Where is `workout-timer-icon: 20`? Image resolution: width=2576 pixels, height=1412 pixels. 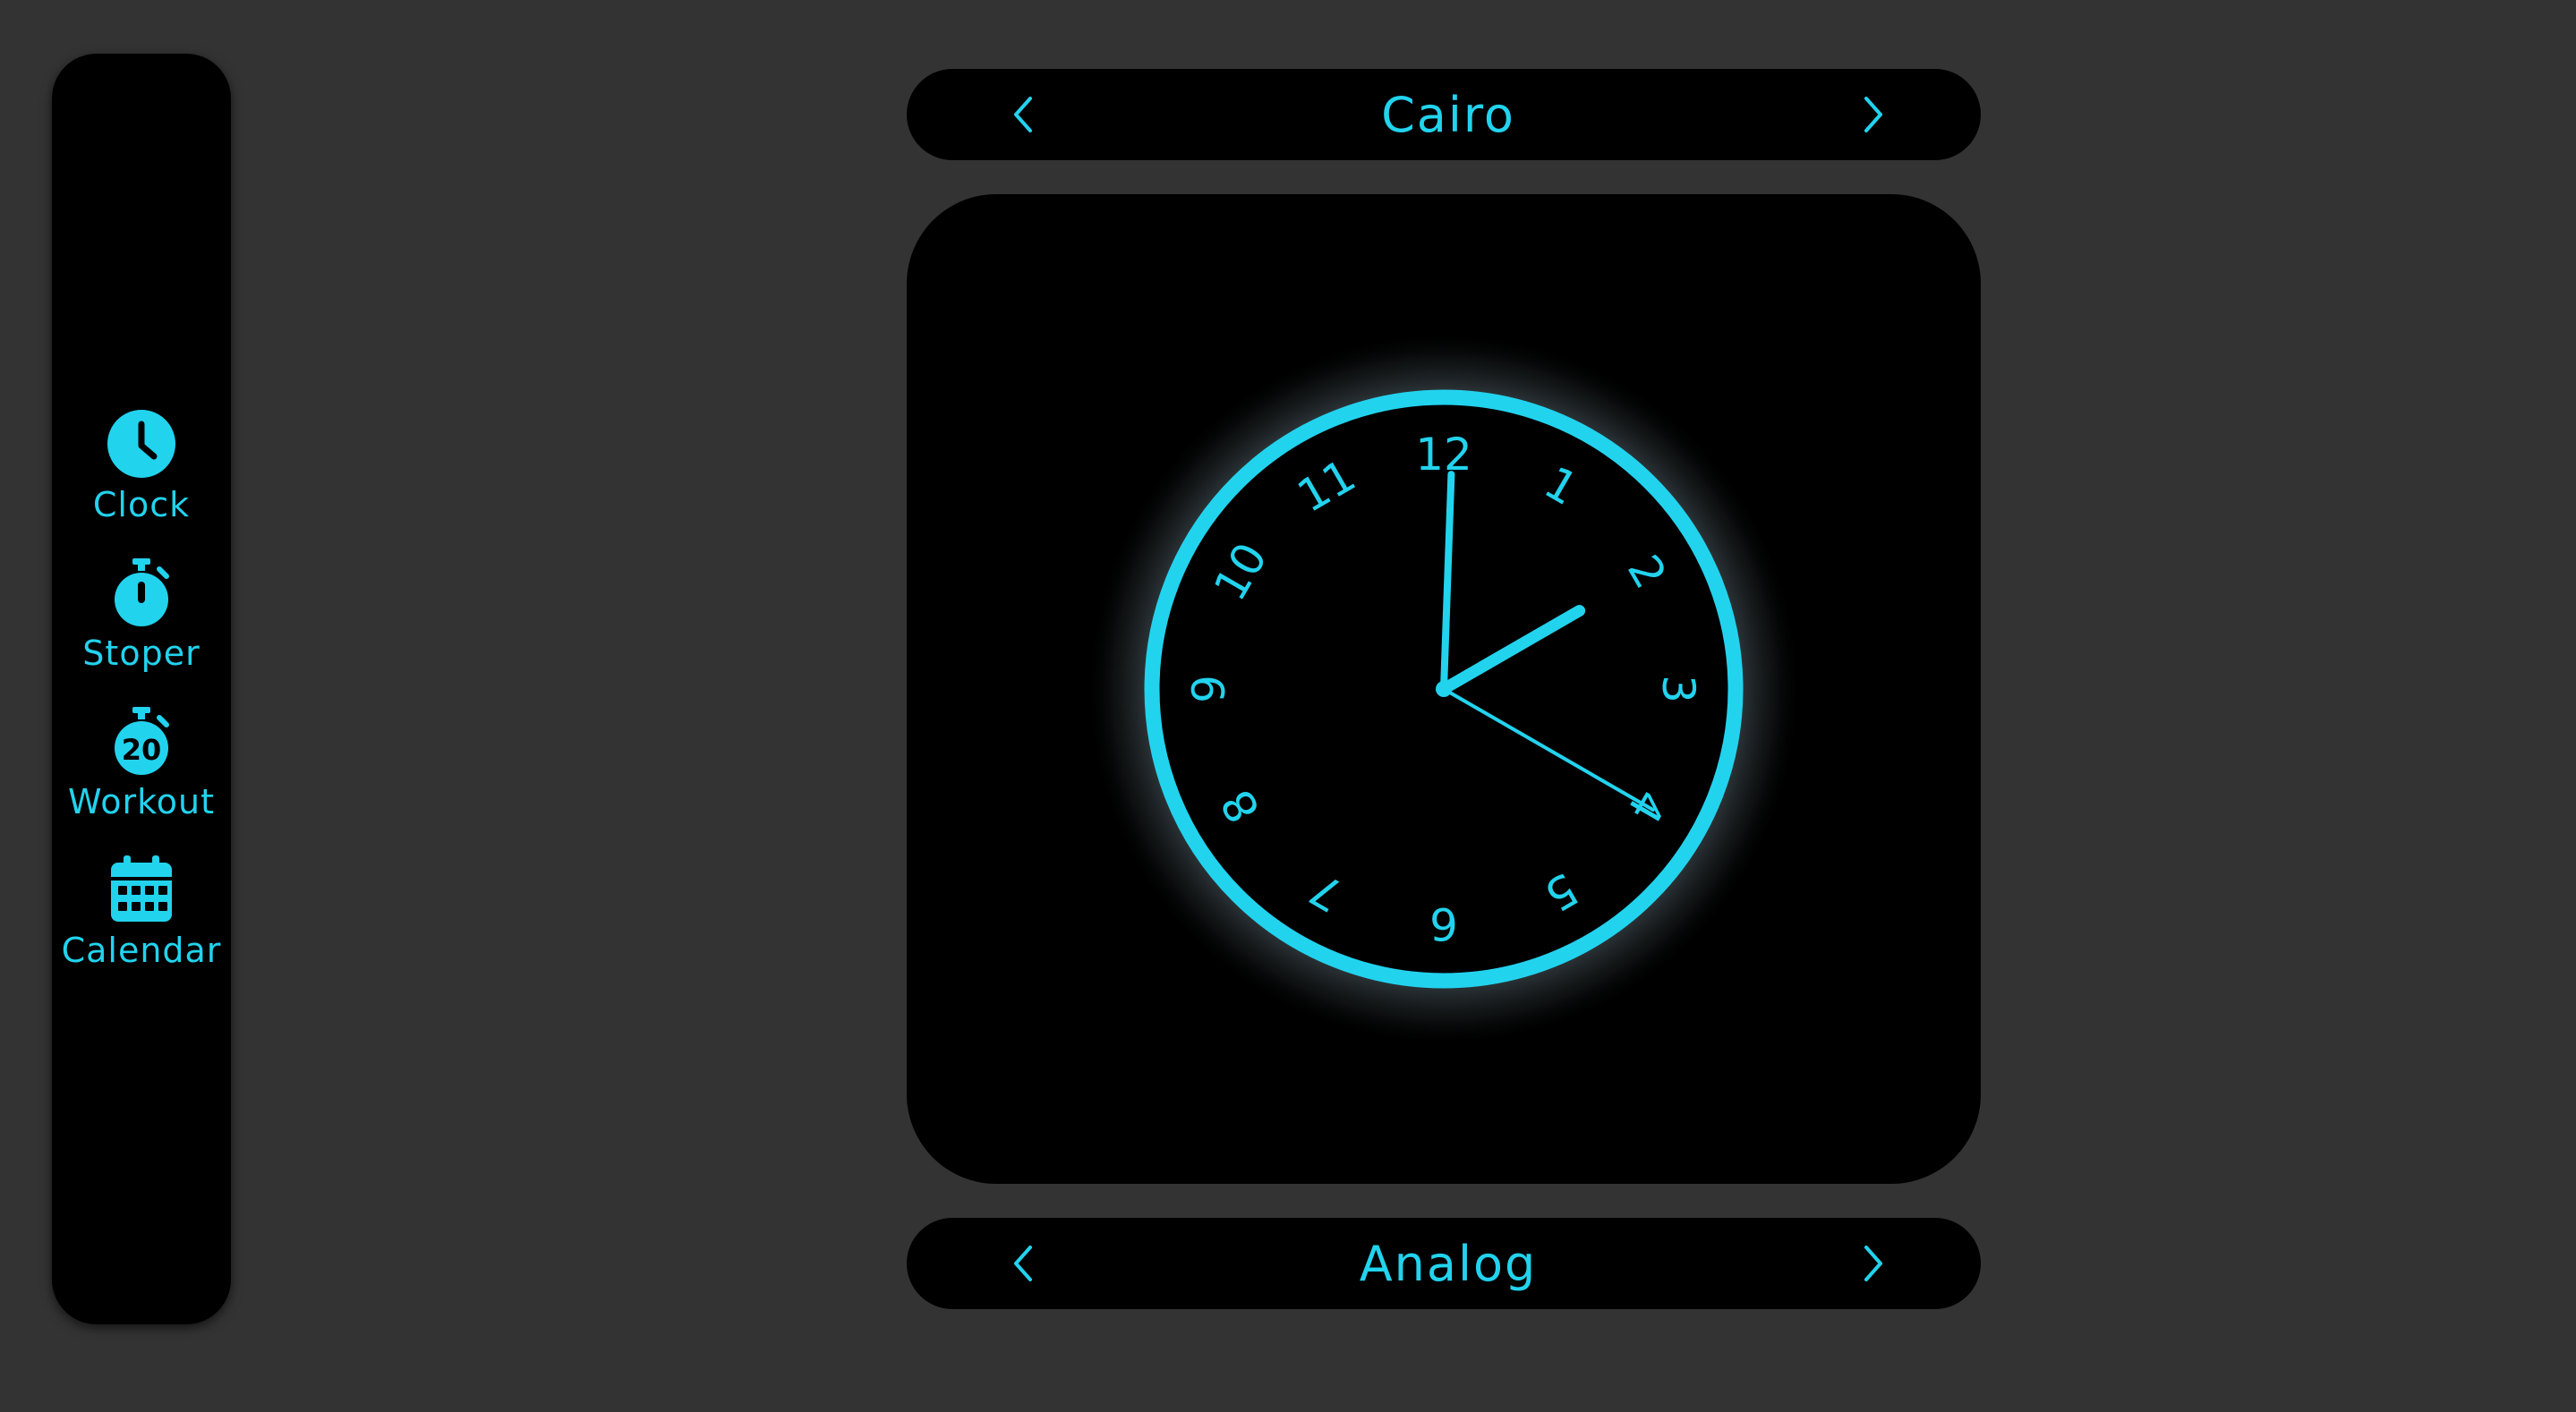 workout-timer-icon: 20 is located at coordinates (141, 741).